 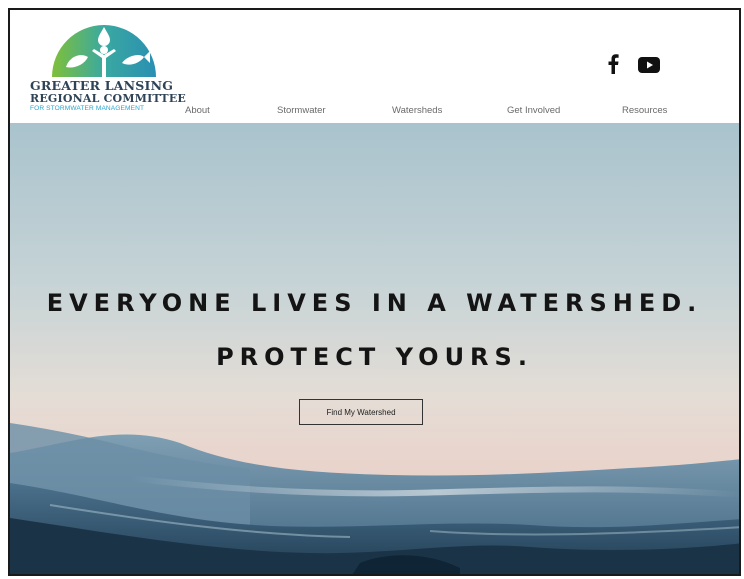 What do you see at coordinates (197, 110) in the screenshot?
I see `nav-item-about: About` at bounding box center [197, 110].